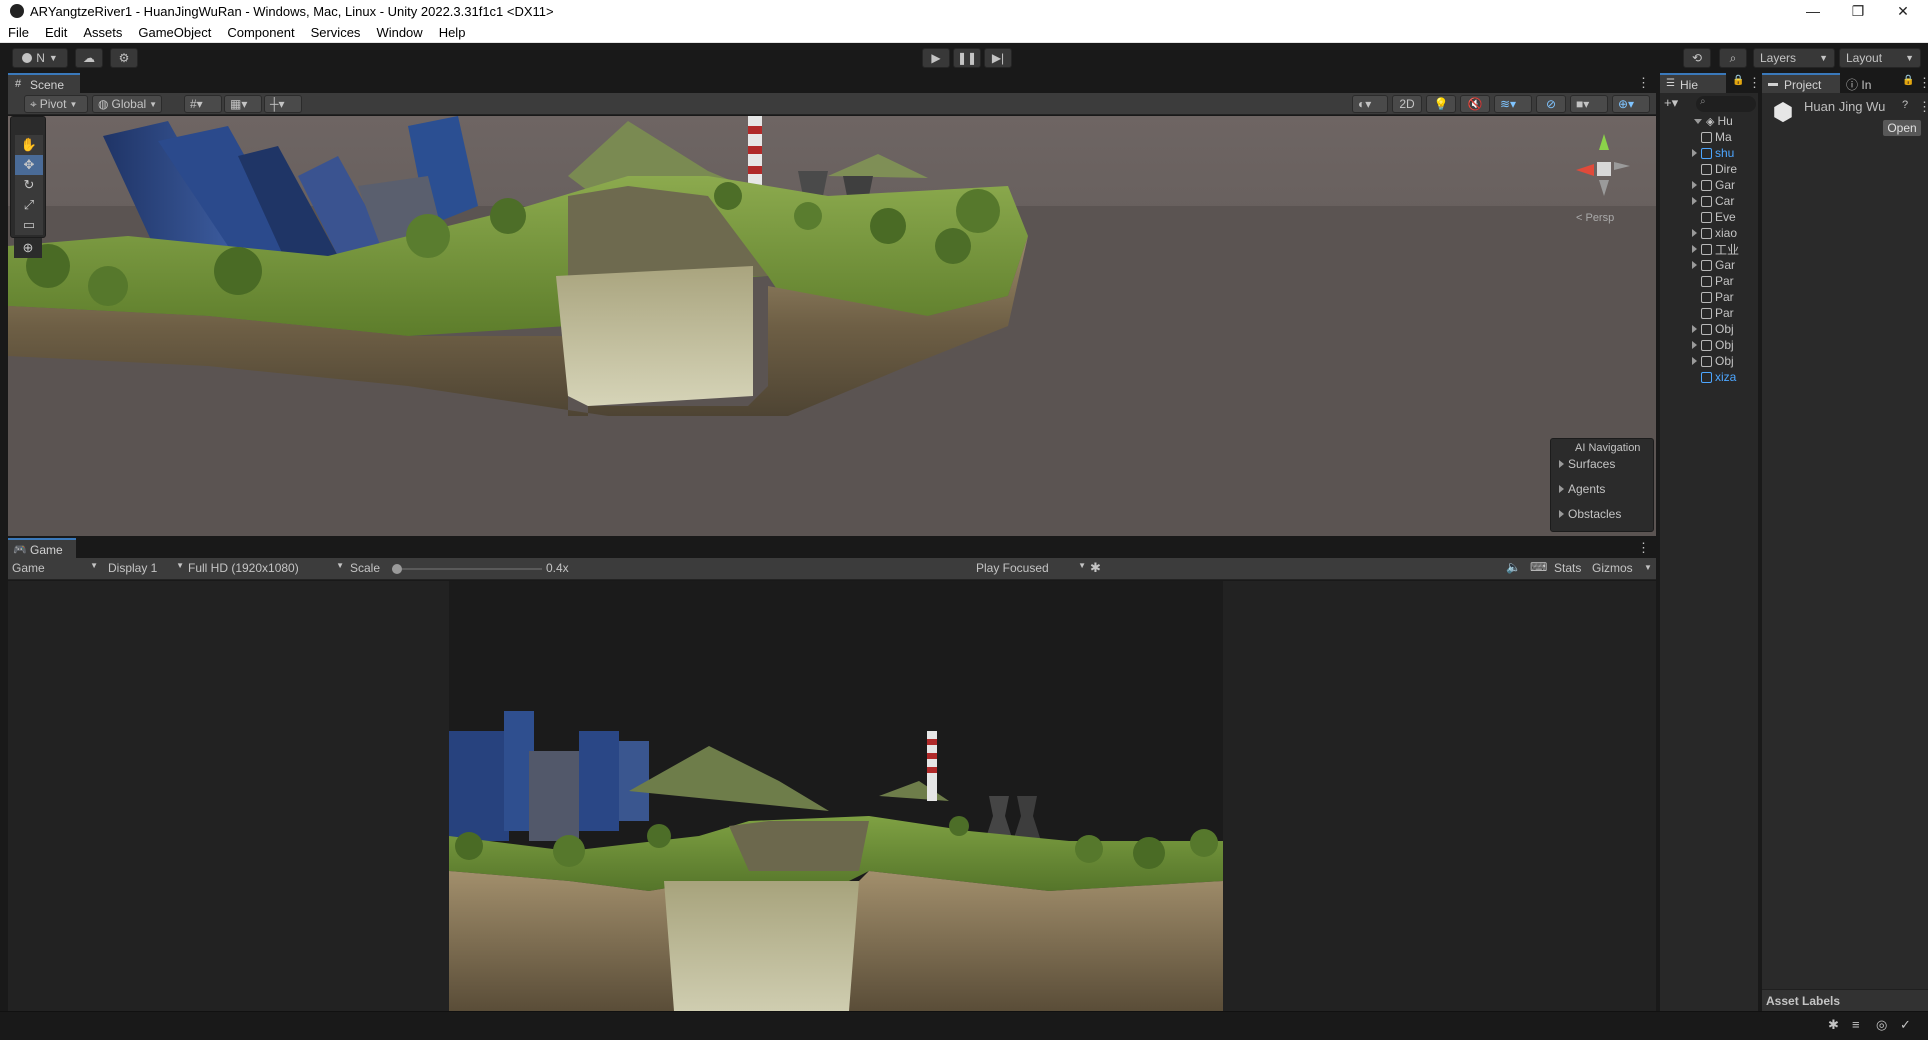 The image size is (1928, 1040). Describe the element at coordinates (336, 32) in the screenshot. I see `menu-services: Services` at that location.